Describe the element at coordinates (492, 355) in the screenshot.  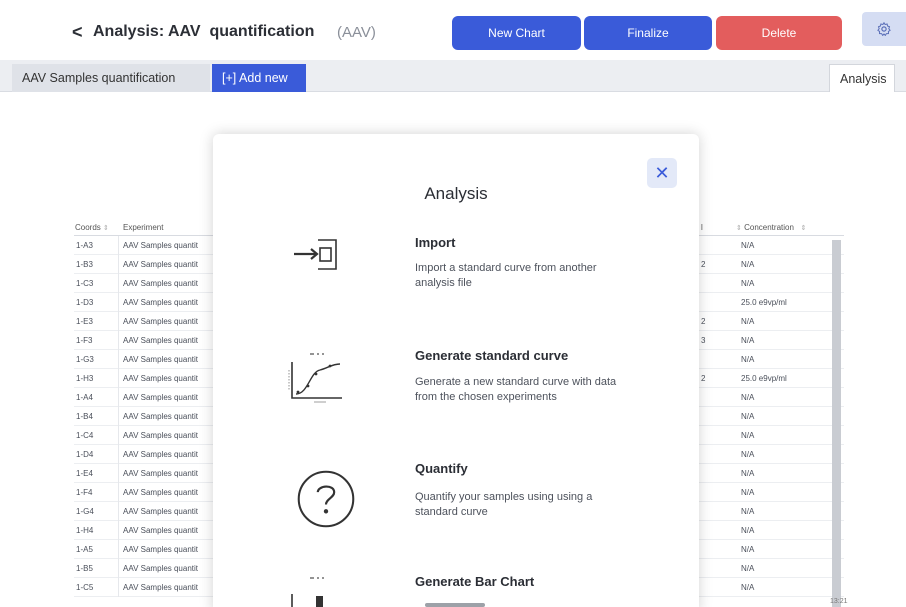
I see `option-standard-curve-title: Generate standard curve` at that location.